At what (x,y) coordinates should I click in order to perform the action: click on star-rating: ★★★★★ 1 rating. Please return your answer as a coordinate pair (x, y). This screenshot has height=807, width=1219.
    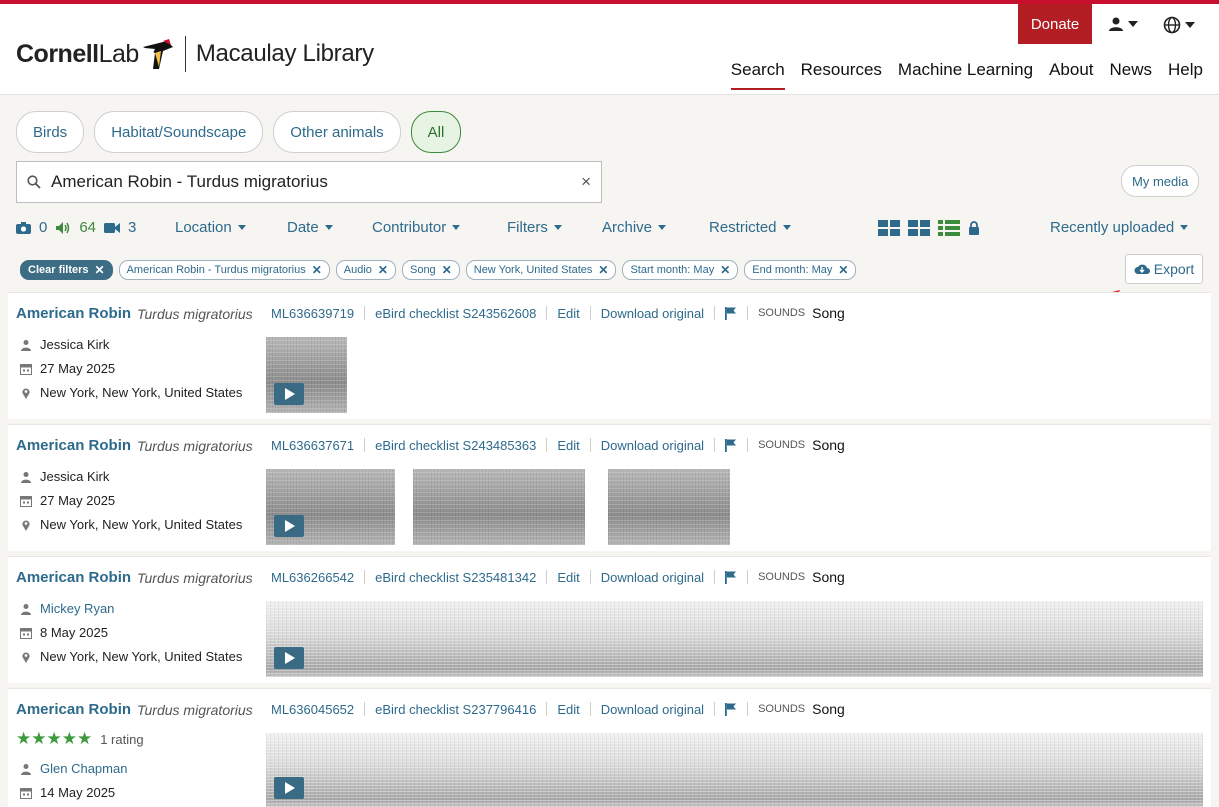
    Looking at the image, I should click on (80, 739).